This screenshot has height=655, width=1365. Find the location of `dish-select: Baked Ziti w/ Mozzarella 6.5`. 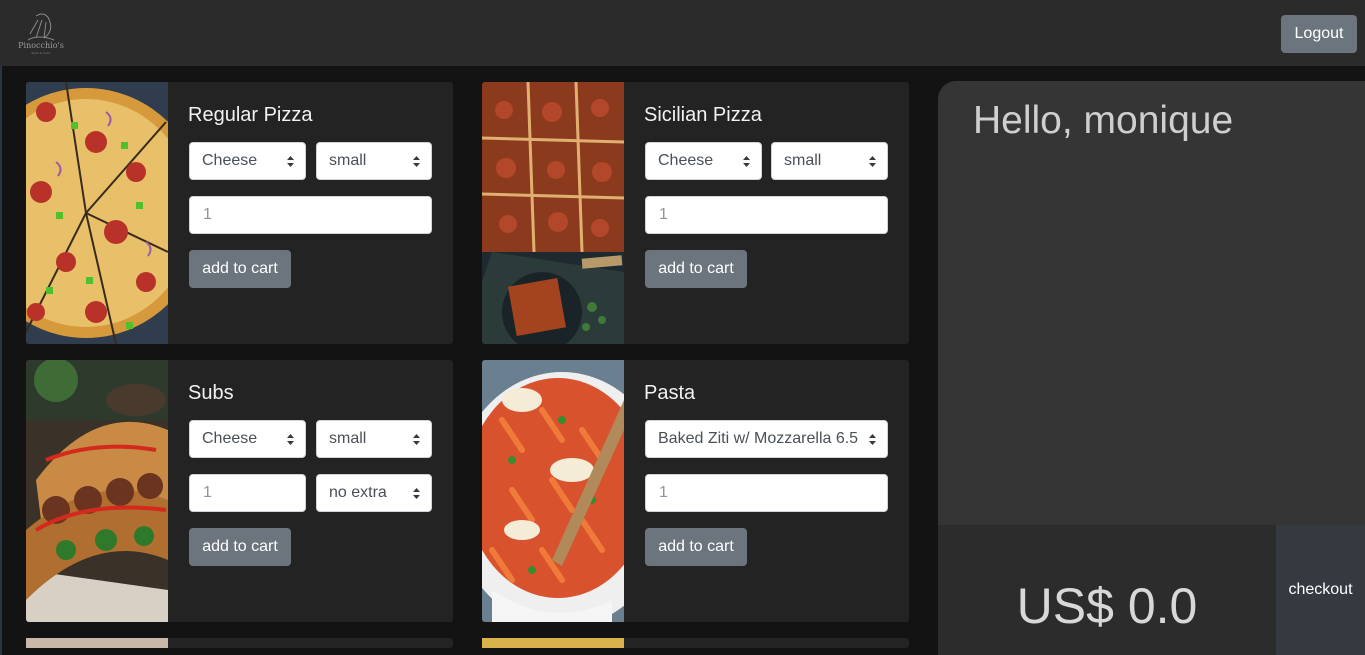

dish-select: Baked Ziti w/ Mozzarella 6.5 is located at coordinates (766, 439).